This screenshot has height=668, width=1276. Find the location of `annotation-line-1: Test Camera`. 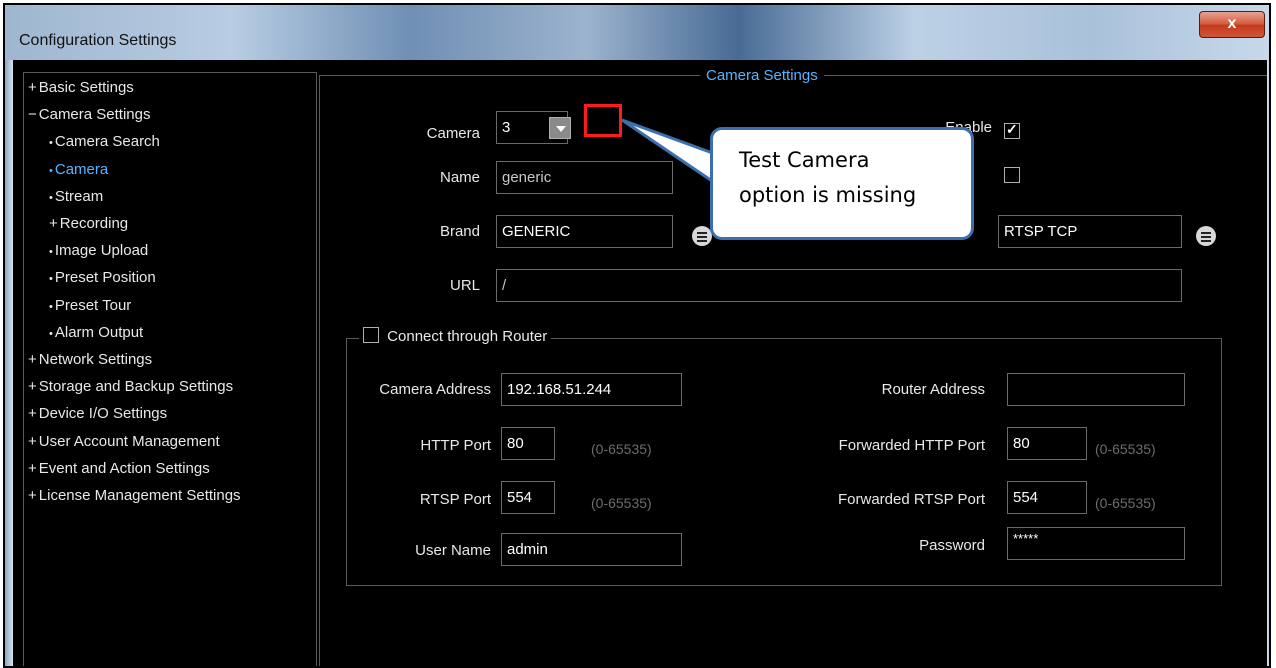

annotation-line-1: Test Camera is located at coordinates (804, 160).